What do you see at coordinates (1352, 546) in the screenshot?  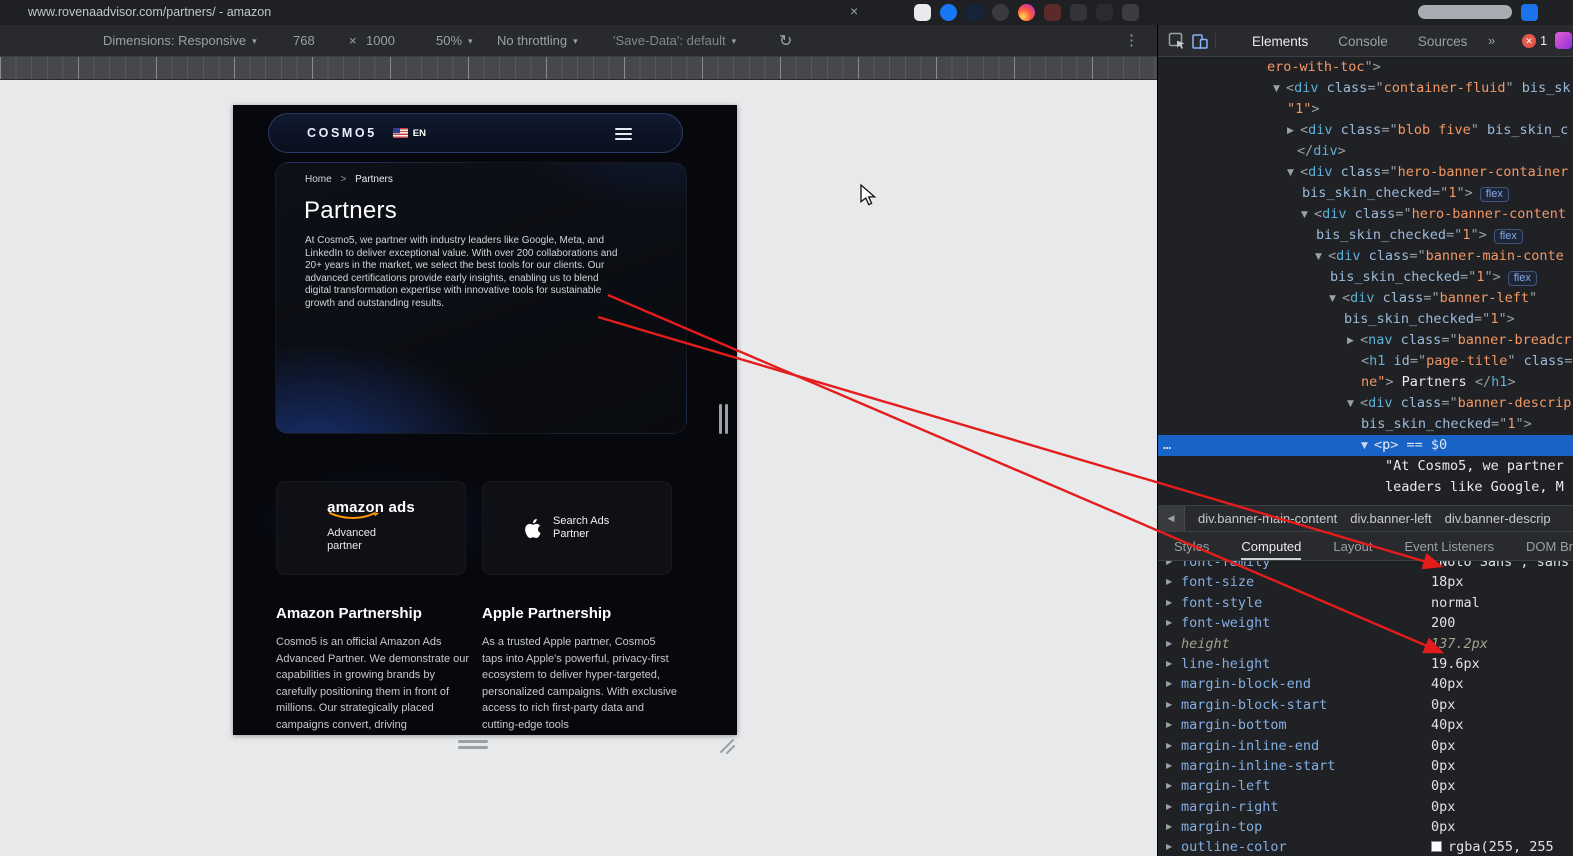 I see `styles-tab-layout: Layout` at bounding box center [1352, 546].